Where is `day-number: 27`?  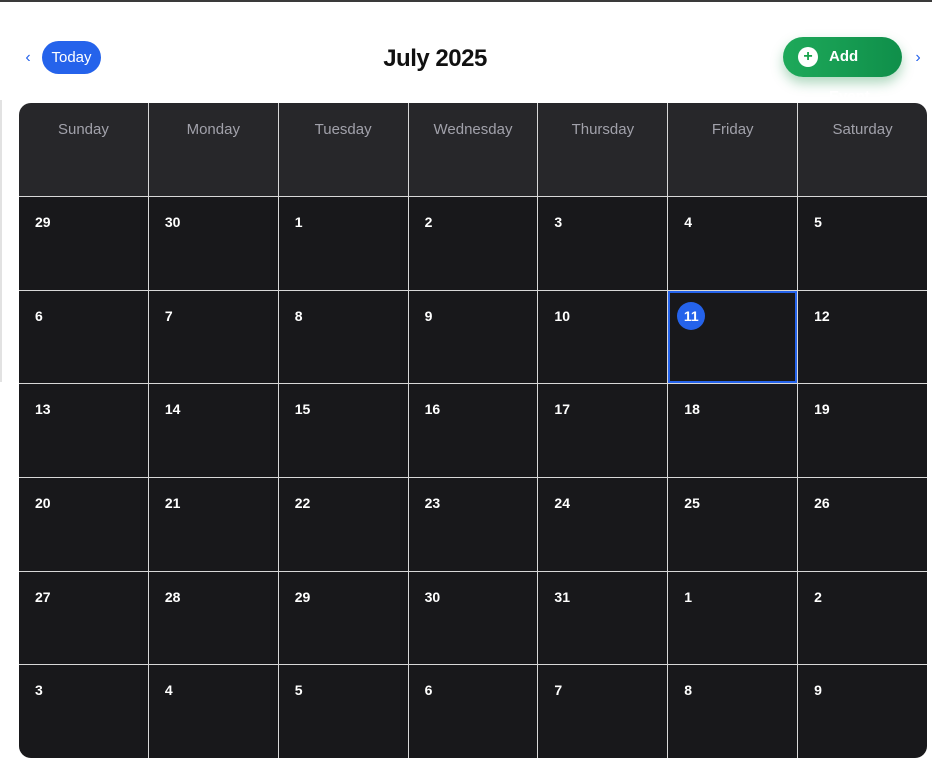 day-number: 27 is located at coordinates (43, 596).